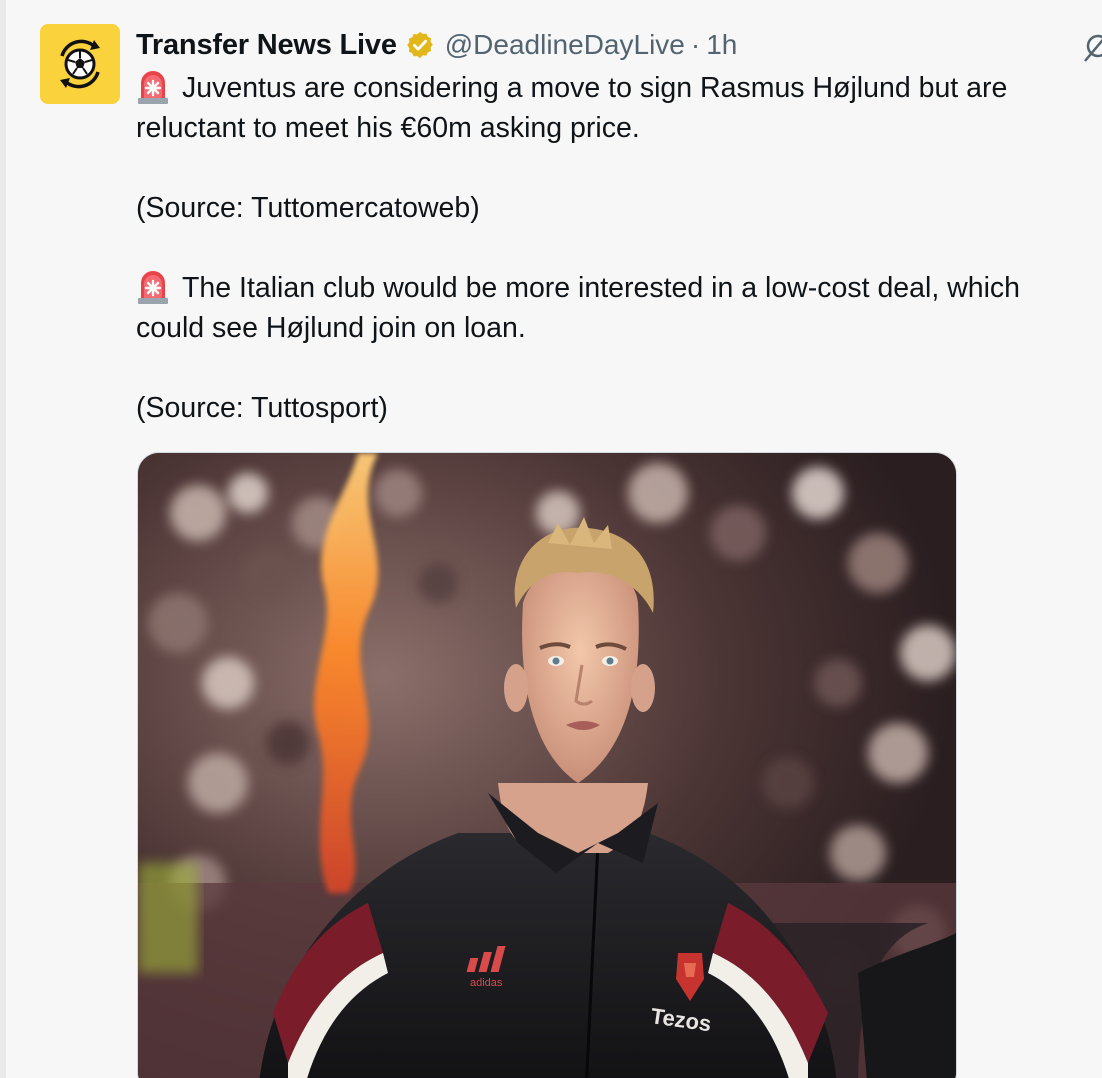 This screenshot has height=1078, width=1102. What do you see at coordinates (619, 328) in the screenshot?
I see `text-line: could see Højlund join on loan.` at bounding box center [619, 328].